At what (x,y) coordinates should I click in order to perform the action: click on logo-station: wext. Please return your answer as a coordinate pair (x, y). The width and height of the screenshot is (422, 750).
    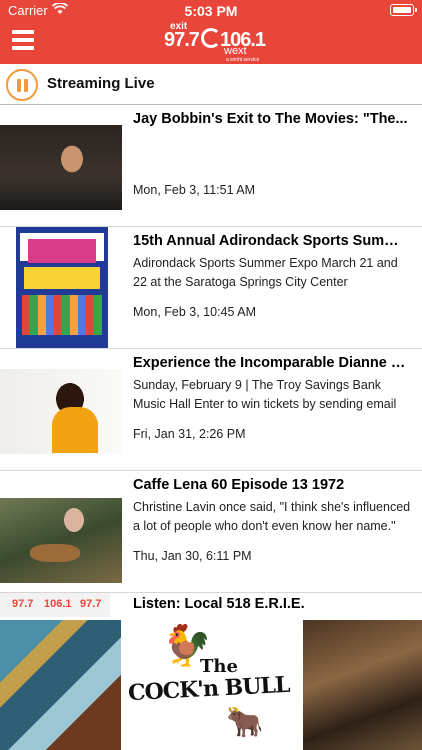
    Looking at the image, I should click on (235, 51).